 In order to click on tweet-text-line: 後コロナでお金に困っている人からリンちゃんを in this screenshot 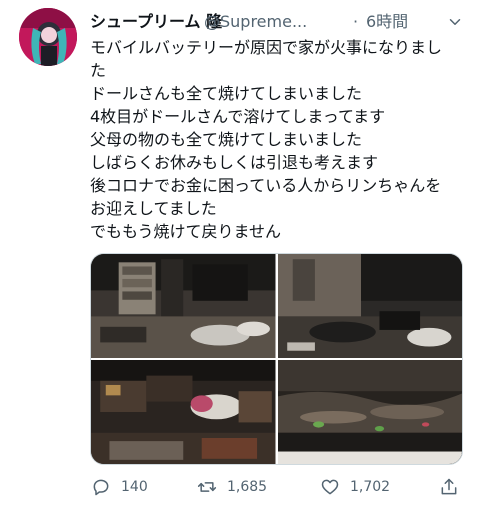, I will do `click(266, 185)`.